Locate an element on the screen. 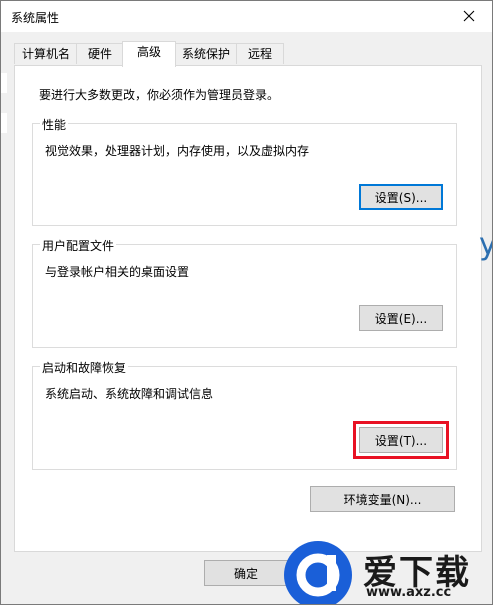 This screenshot has width=493, height=605. tab-remote: 远程 is located at coordinates (260, 53).